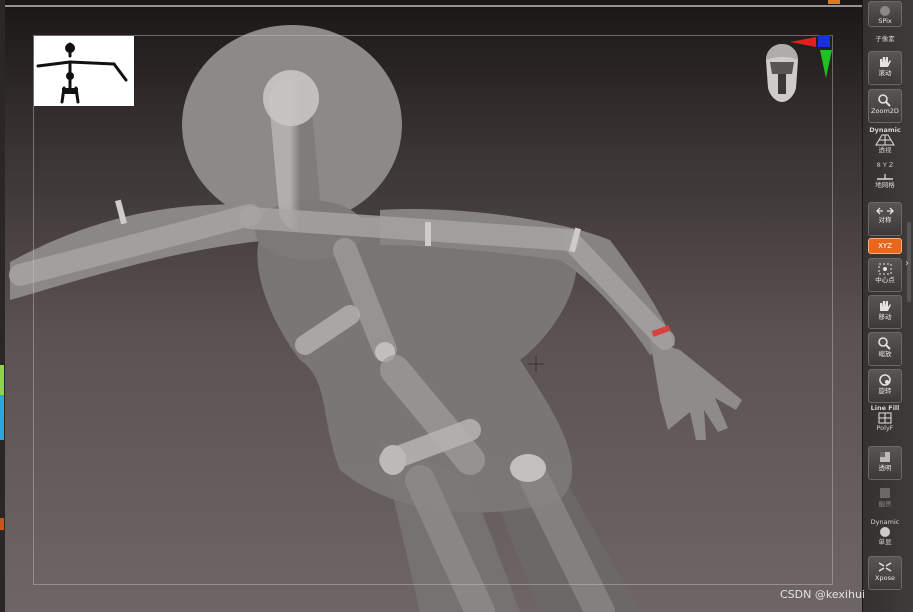 The image size is (913, 612). What do you see at coordinates (885, 408) in the screenshot?
I see `line-fill-caption: Line Fill` at bounding box center [885, 408].